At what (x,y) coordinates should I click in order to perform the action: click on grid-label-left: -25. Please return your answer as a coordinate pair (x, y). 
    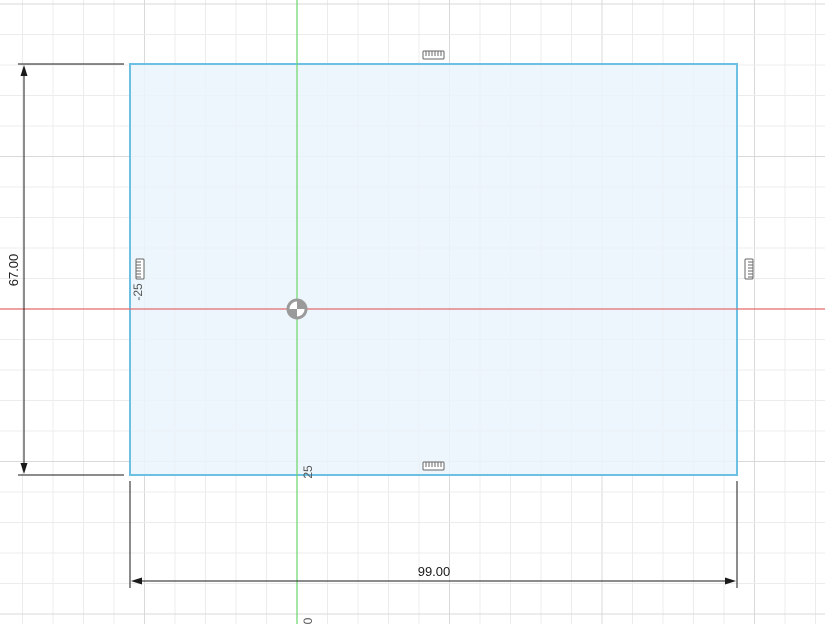
    Looking at the image, I should click on (138, 292).